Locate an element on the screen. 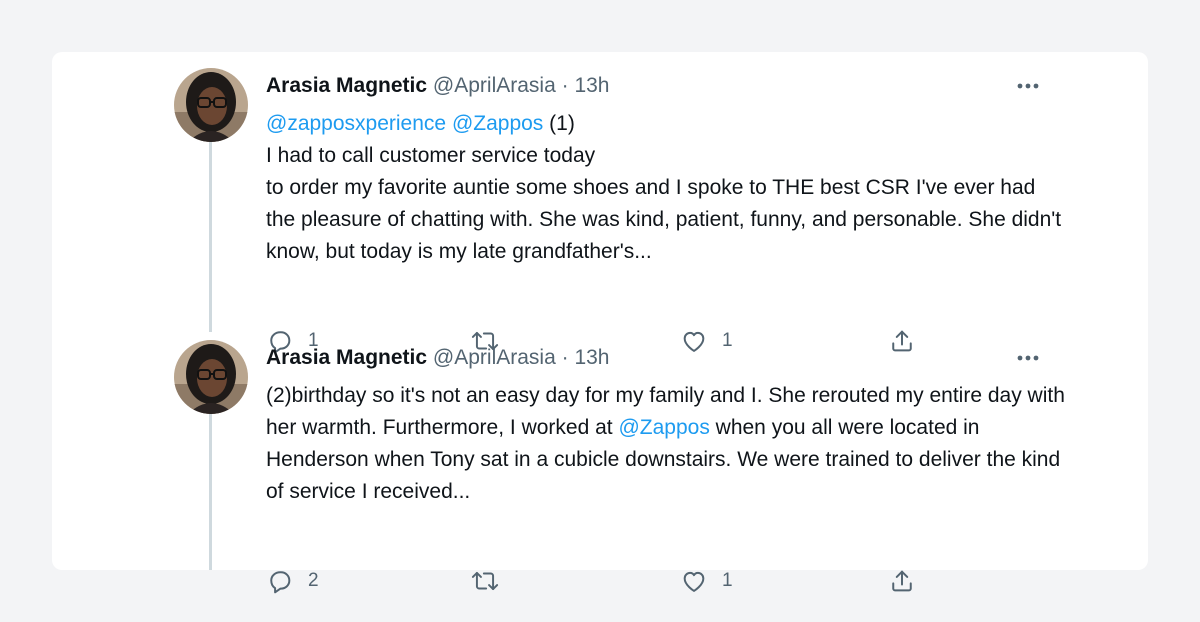 Image resolution: width=1200 pixels, height=622 pixels. reply-icon is located at coordinates (280, 582).